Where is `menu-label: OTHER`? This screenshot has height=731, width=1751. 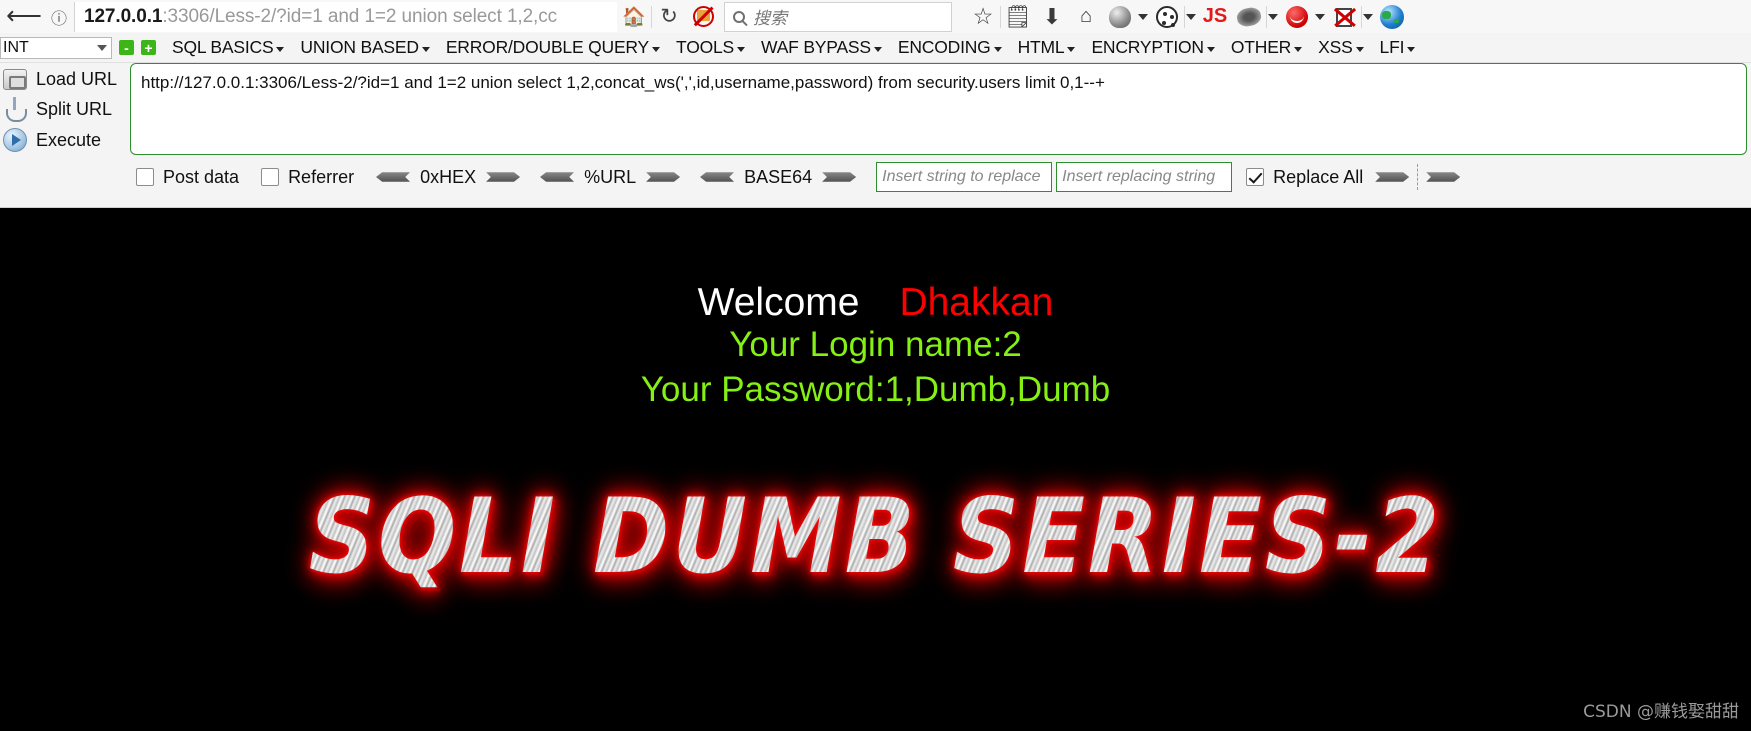 menu-label: OTHER is located at coordinates (1261, 47).